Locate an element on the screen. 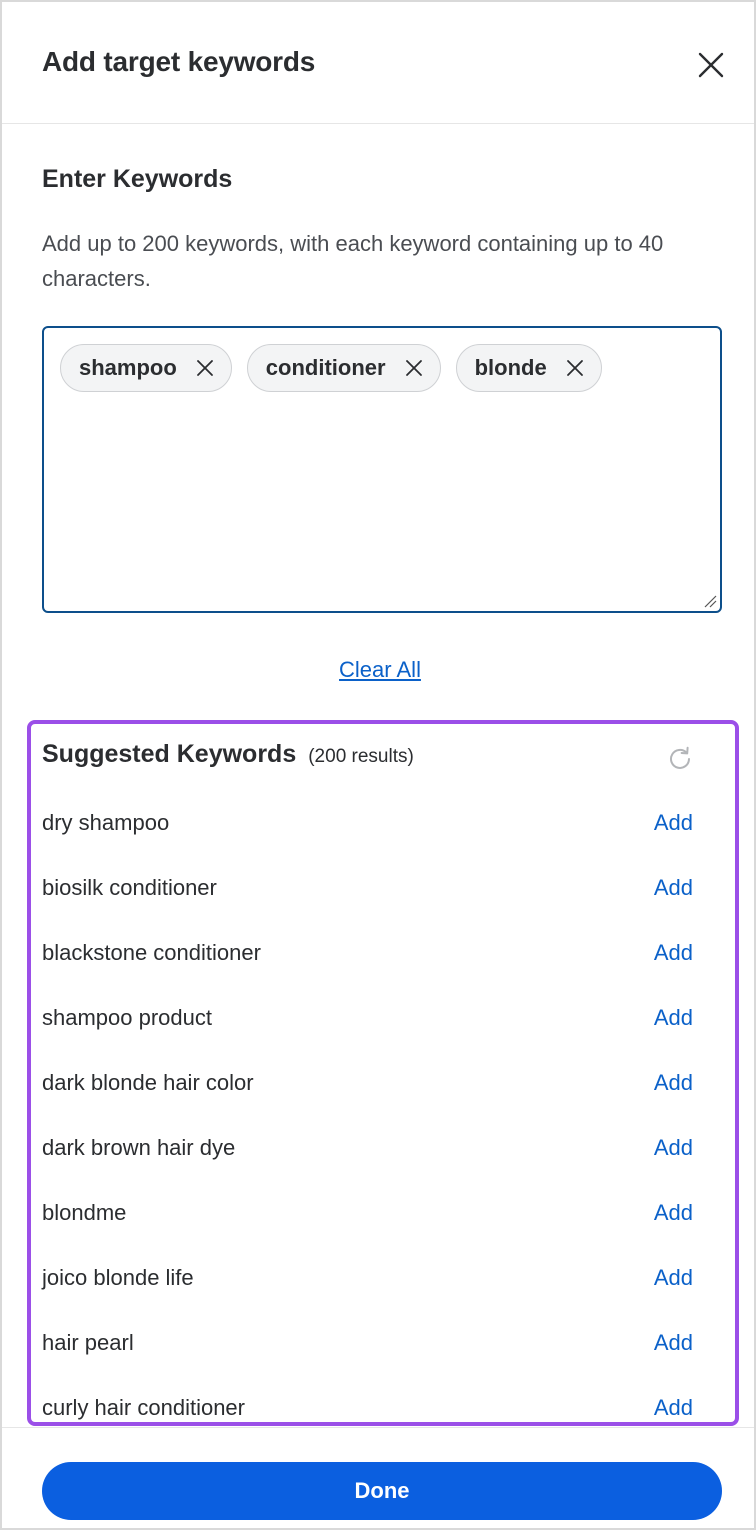  dialog-footer: Done is located at coordinates (378, 1478).